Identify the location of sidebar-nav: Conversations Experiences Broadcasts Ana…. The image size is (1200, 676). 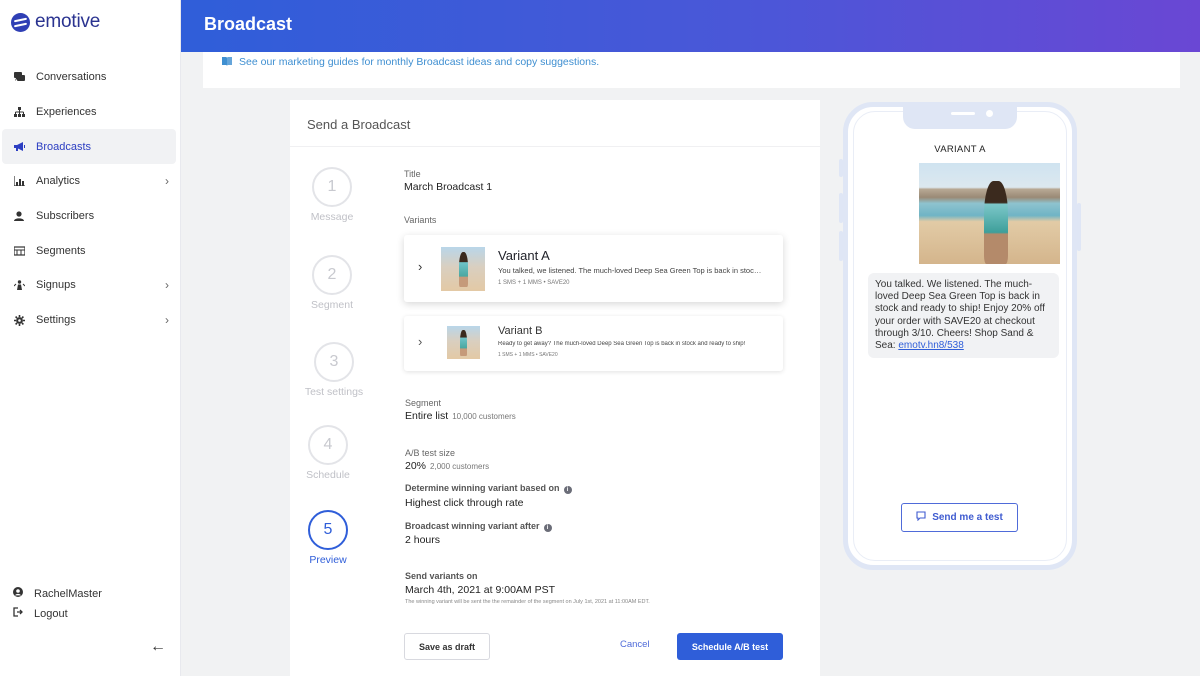
(90, 199).